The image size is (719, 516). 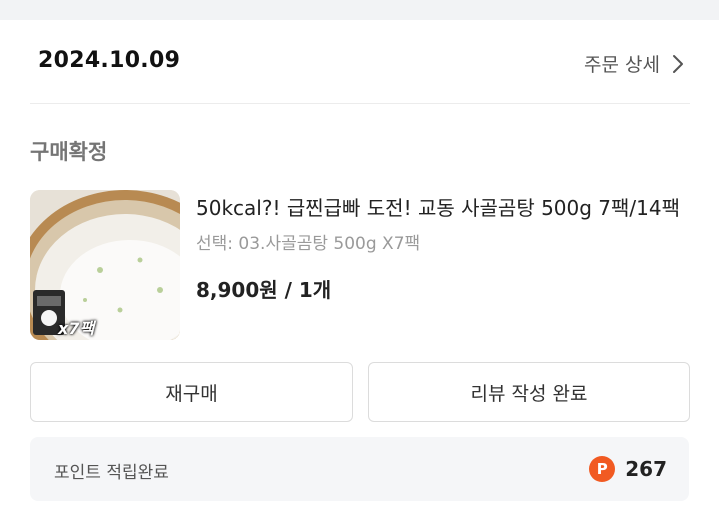 What do you see at coordinates (441, 208) in the screenshot?
I see `product-name: 50kcal?! 급찐급빠 도전! 교동 사골곰탕 500g 7팩/14팩` at bounding box center [441, 208].